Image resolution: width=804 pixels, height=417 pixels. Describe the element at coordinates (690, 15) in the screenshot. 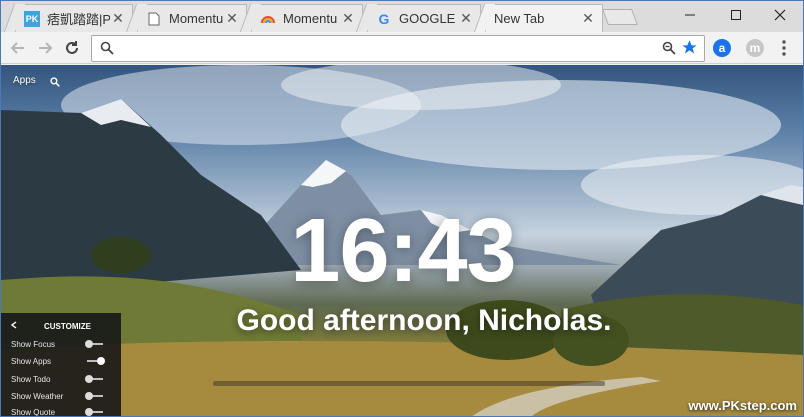

I see `minimize-icon` at that location.